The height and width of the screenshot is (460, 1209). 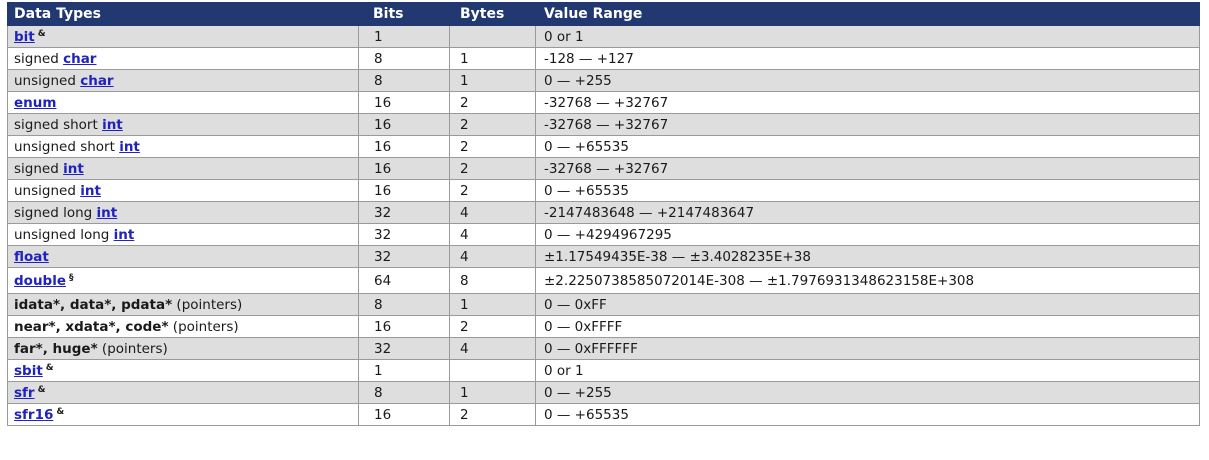 I want to click on table-row: sbit & 1 0 or 1, so click(x=603, y=370).